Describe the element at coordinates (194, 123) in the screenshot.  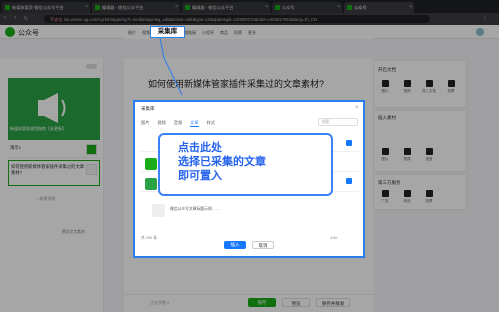
I see `tab-article: 文章` at that location.